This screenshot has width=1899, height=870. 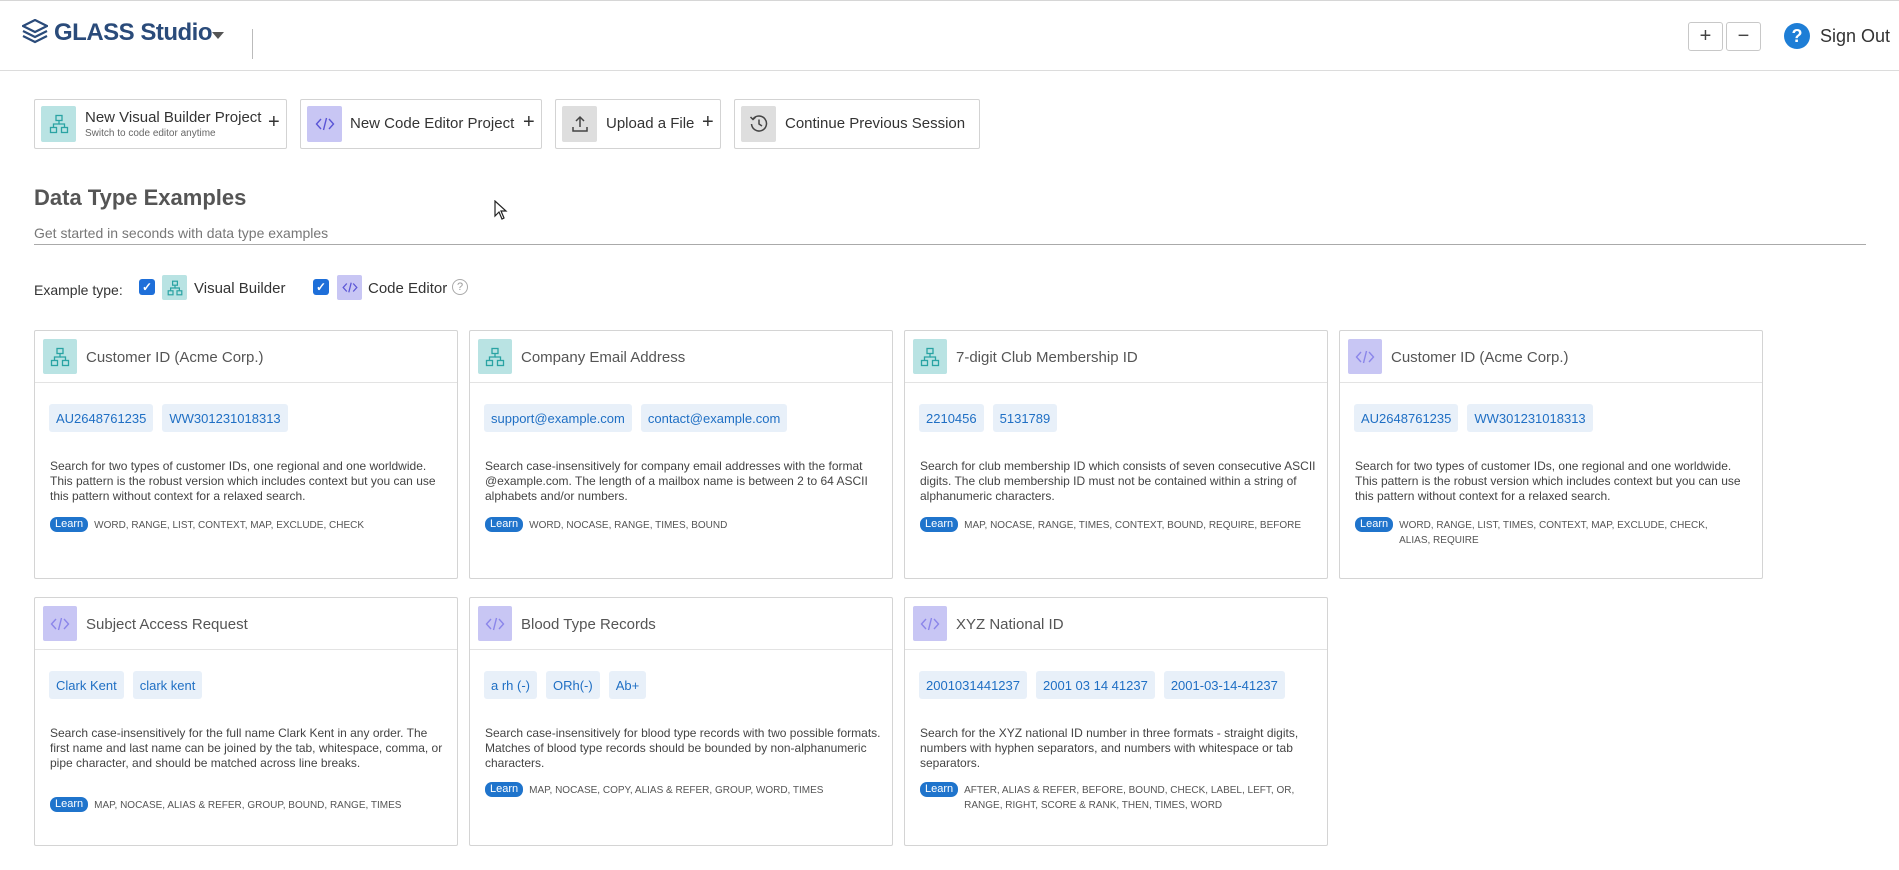 I want to click on example-chip: Ab+, so click(x=627, y=685).